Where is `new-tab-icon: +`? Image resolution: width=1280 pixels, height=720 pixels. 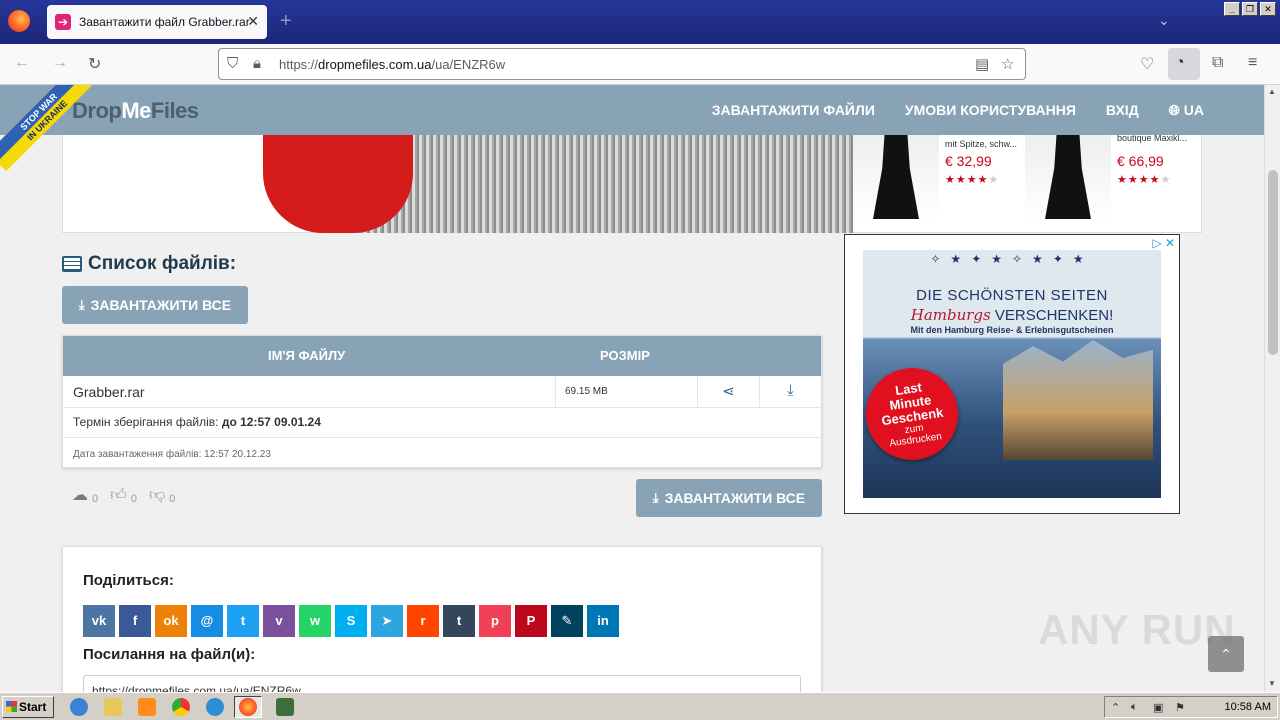 new-tab-icon: + is located at coordinates (286, 21).